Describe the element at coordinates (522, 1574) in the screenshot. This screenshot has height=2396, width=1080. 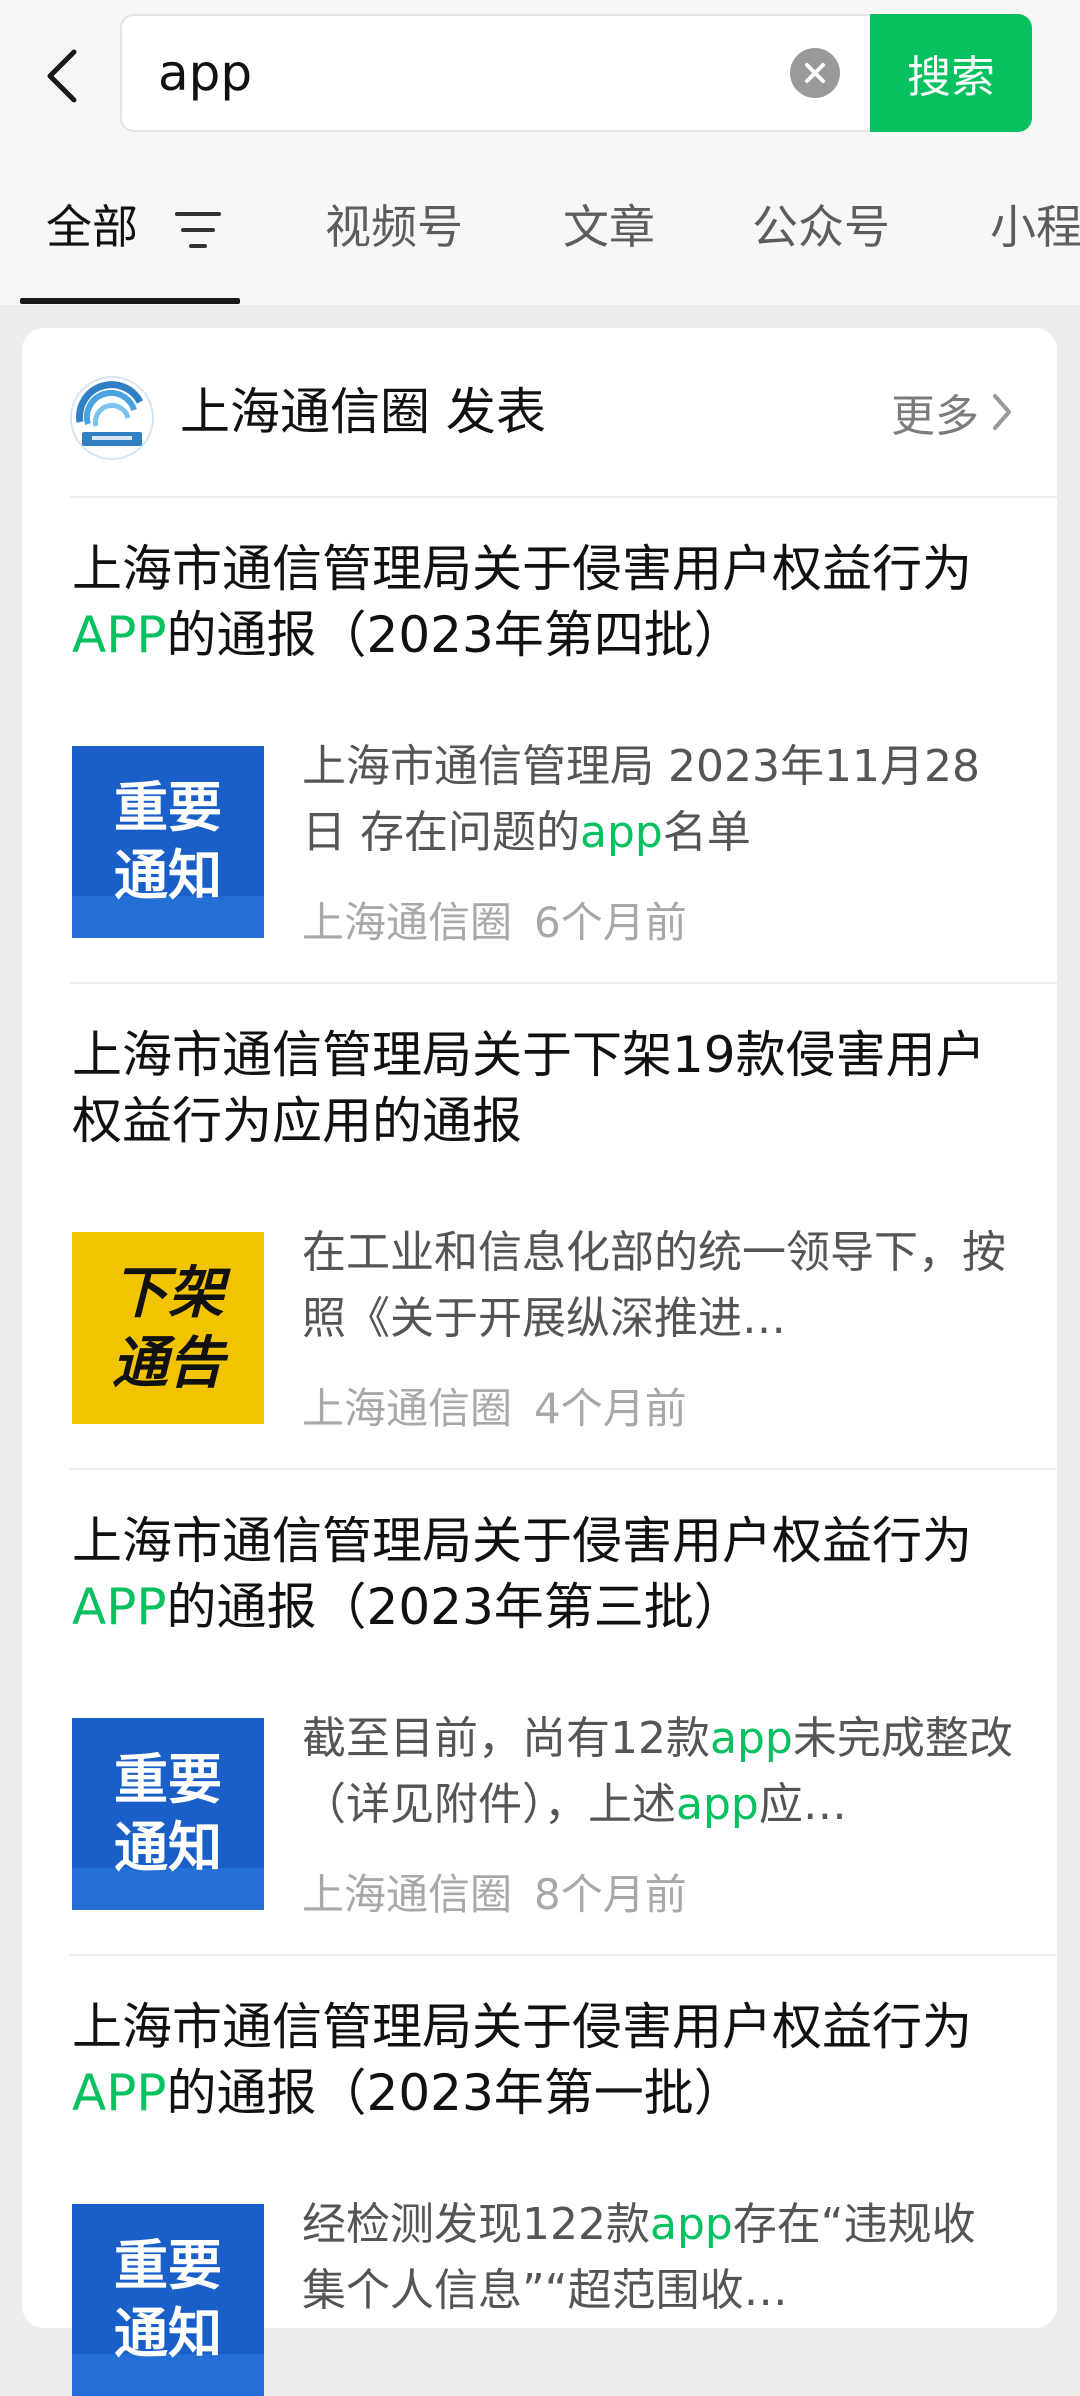
I see `result-title: 上海市通信管理局关于侵害用户权益行为APP的通报（2023年第三批）` at that location.